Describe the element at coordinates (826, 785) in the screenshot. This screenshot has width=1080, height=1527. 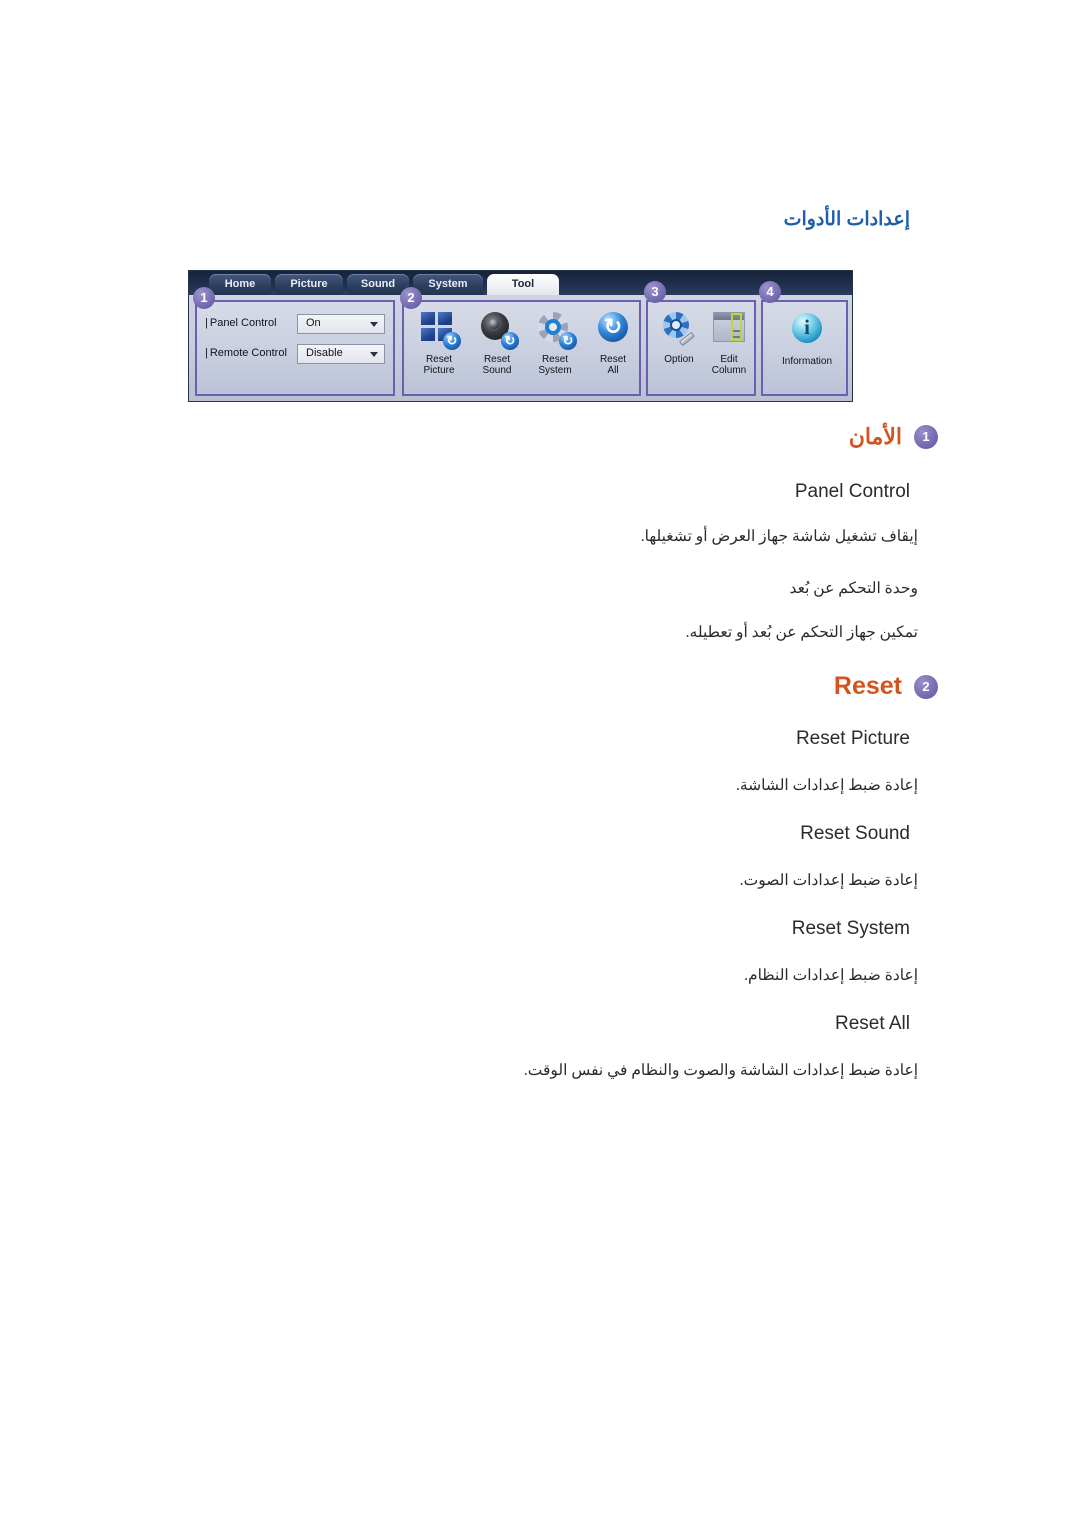
I see `description-reset-picture: إعادة ضبط إعدادات الشاشة.` at that location.